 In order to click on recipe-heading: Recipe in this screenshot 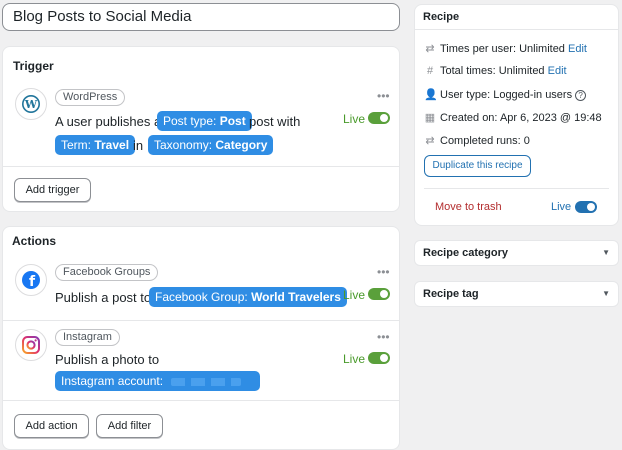, I will do `click(441, 17)`.